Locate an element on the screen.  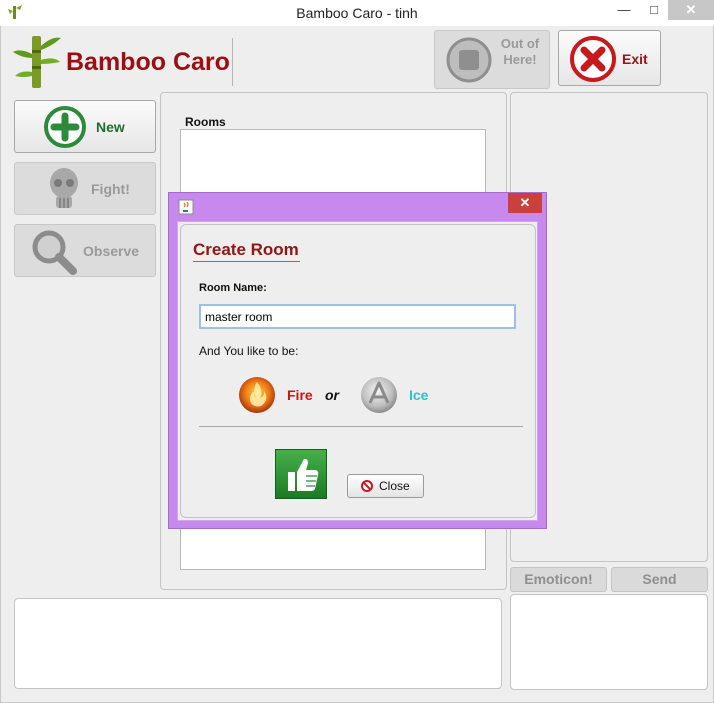
fire-icon is located at coordinates (257, 394).